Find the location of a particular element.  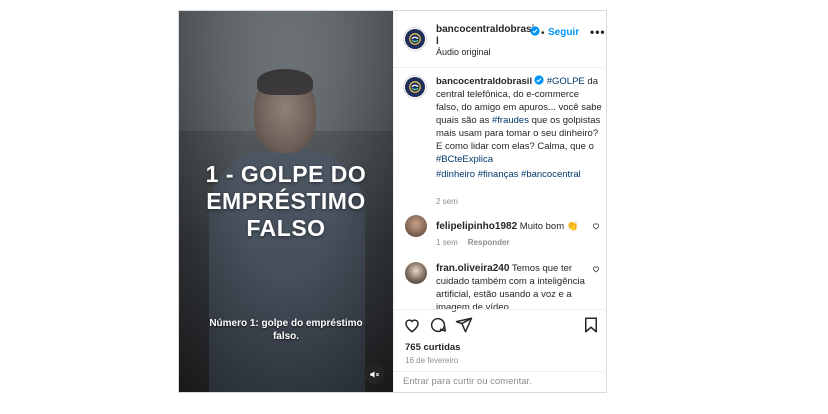

comment-body: Muito bom 👏 is located at coordinates (548, 226).